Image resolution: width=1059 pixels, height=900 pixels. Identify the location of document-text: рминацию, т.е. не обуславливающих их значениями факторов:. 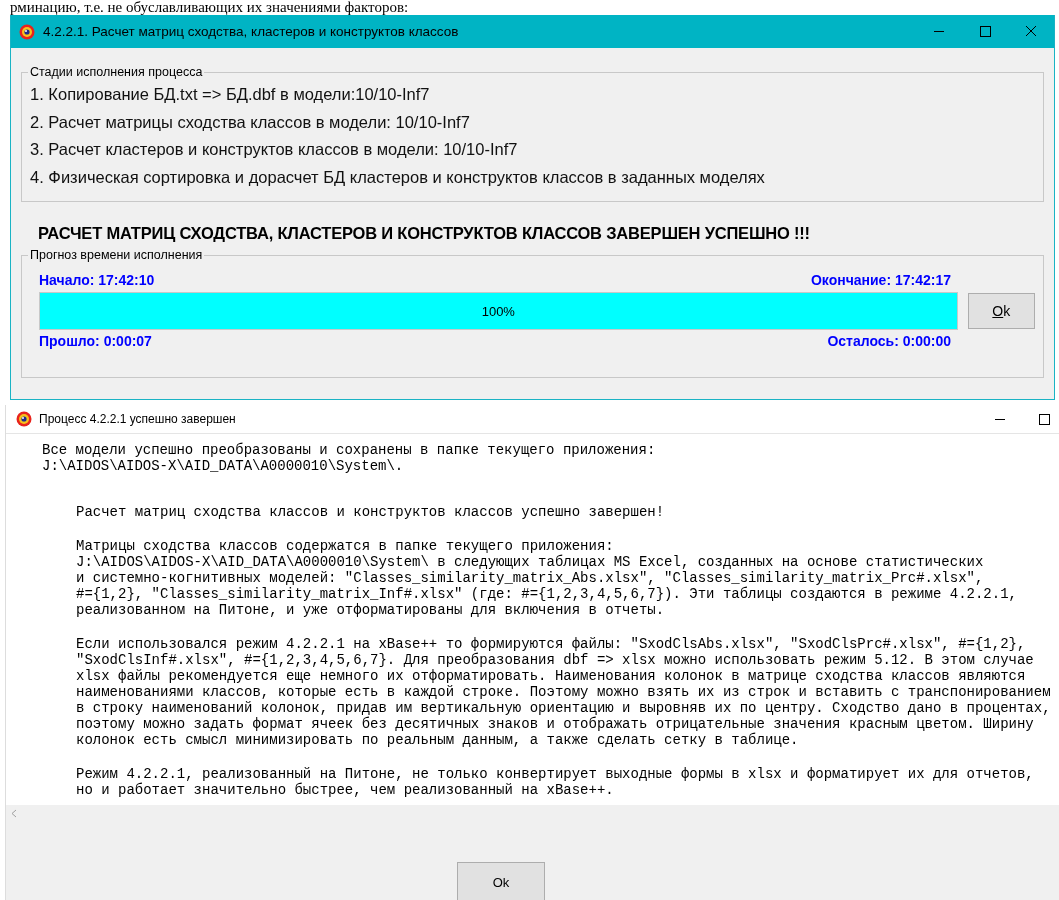
(209, 7).